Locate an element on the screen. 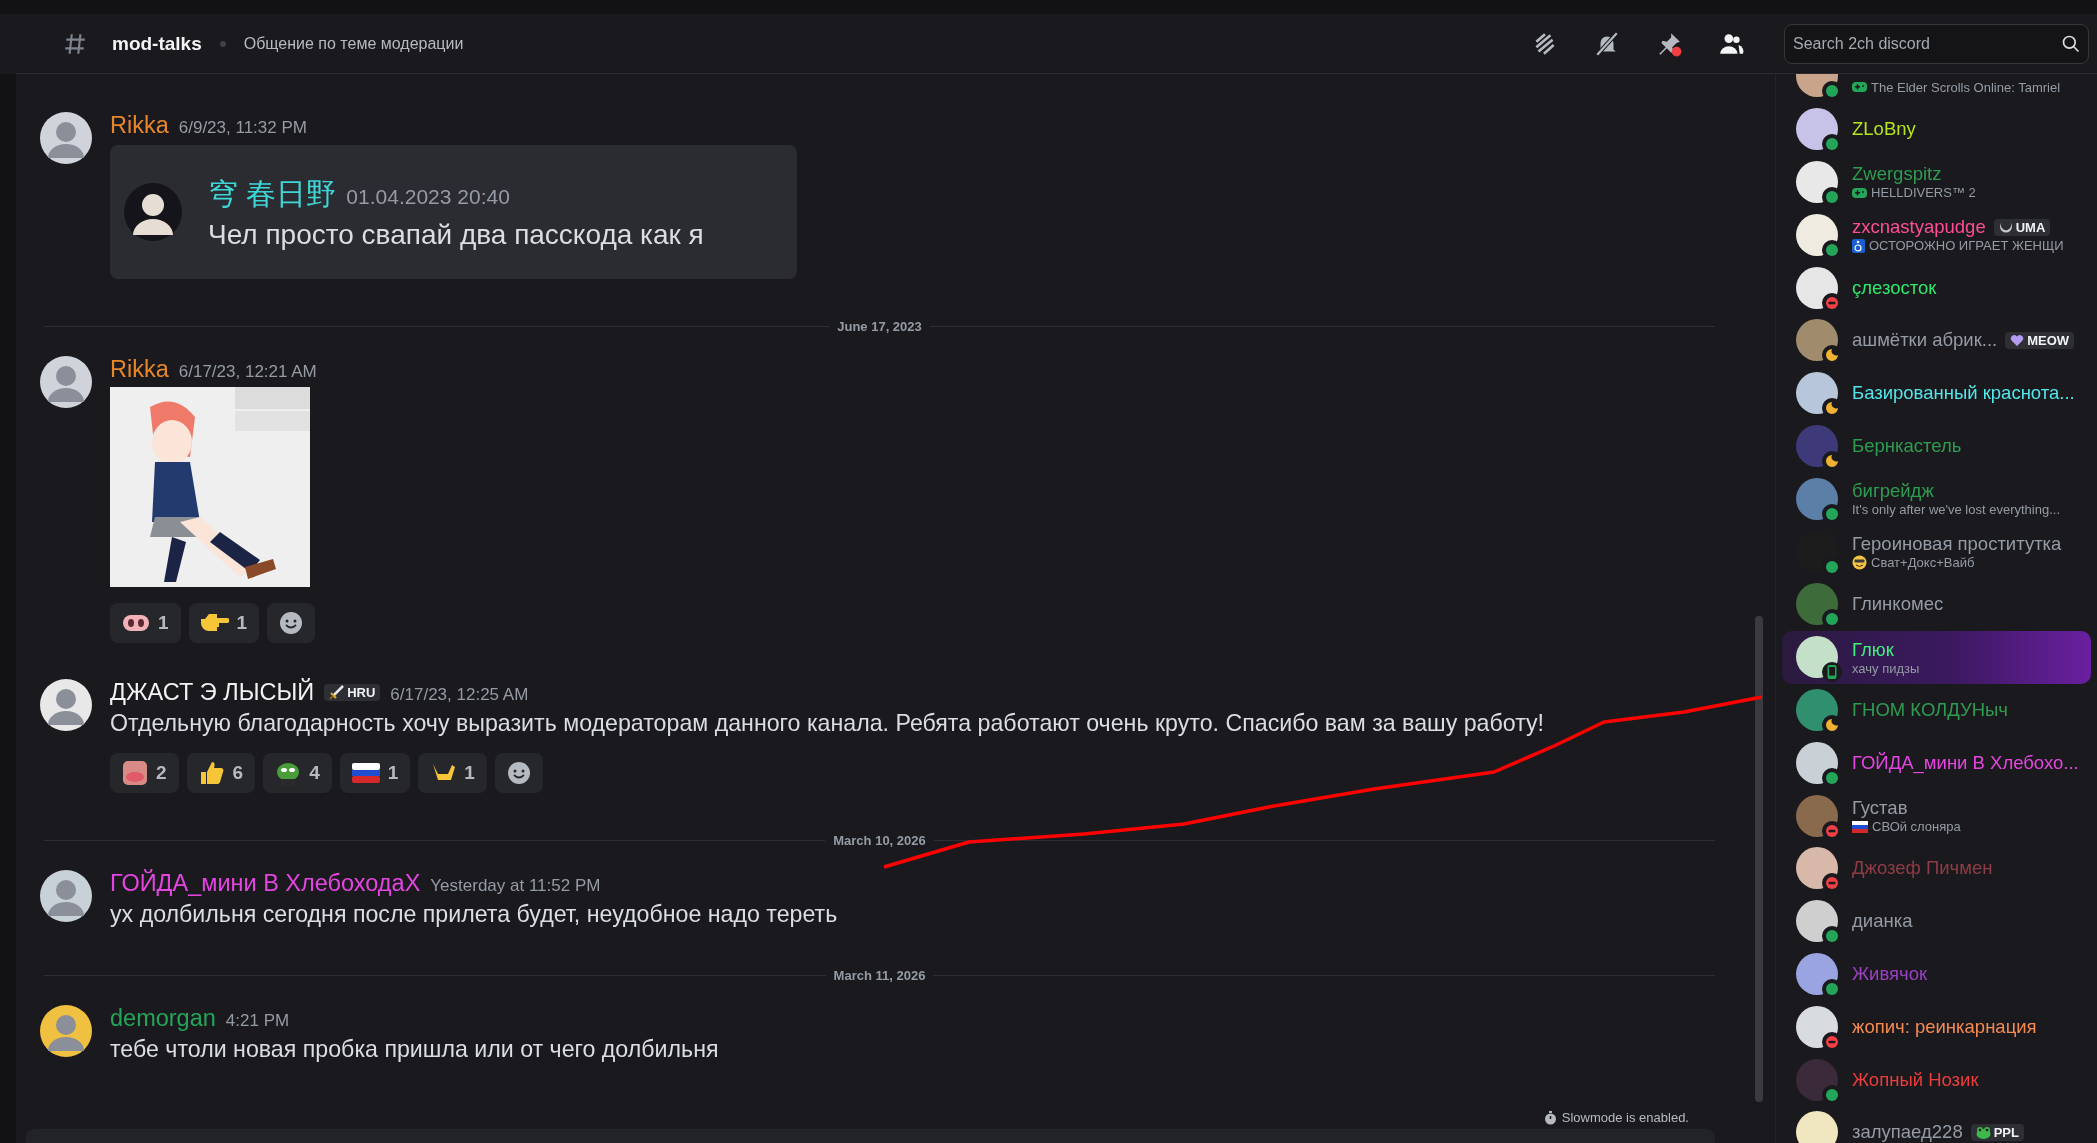 This screenshot has height=1143, width=2097. timestamp: 01.04.2023 20:40 is located at coordinates (428, 196).